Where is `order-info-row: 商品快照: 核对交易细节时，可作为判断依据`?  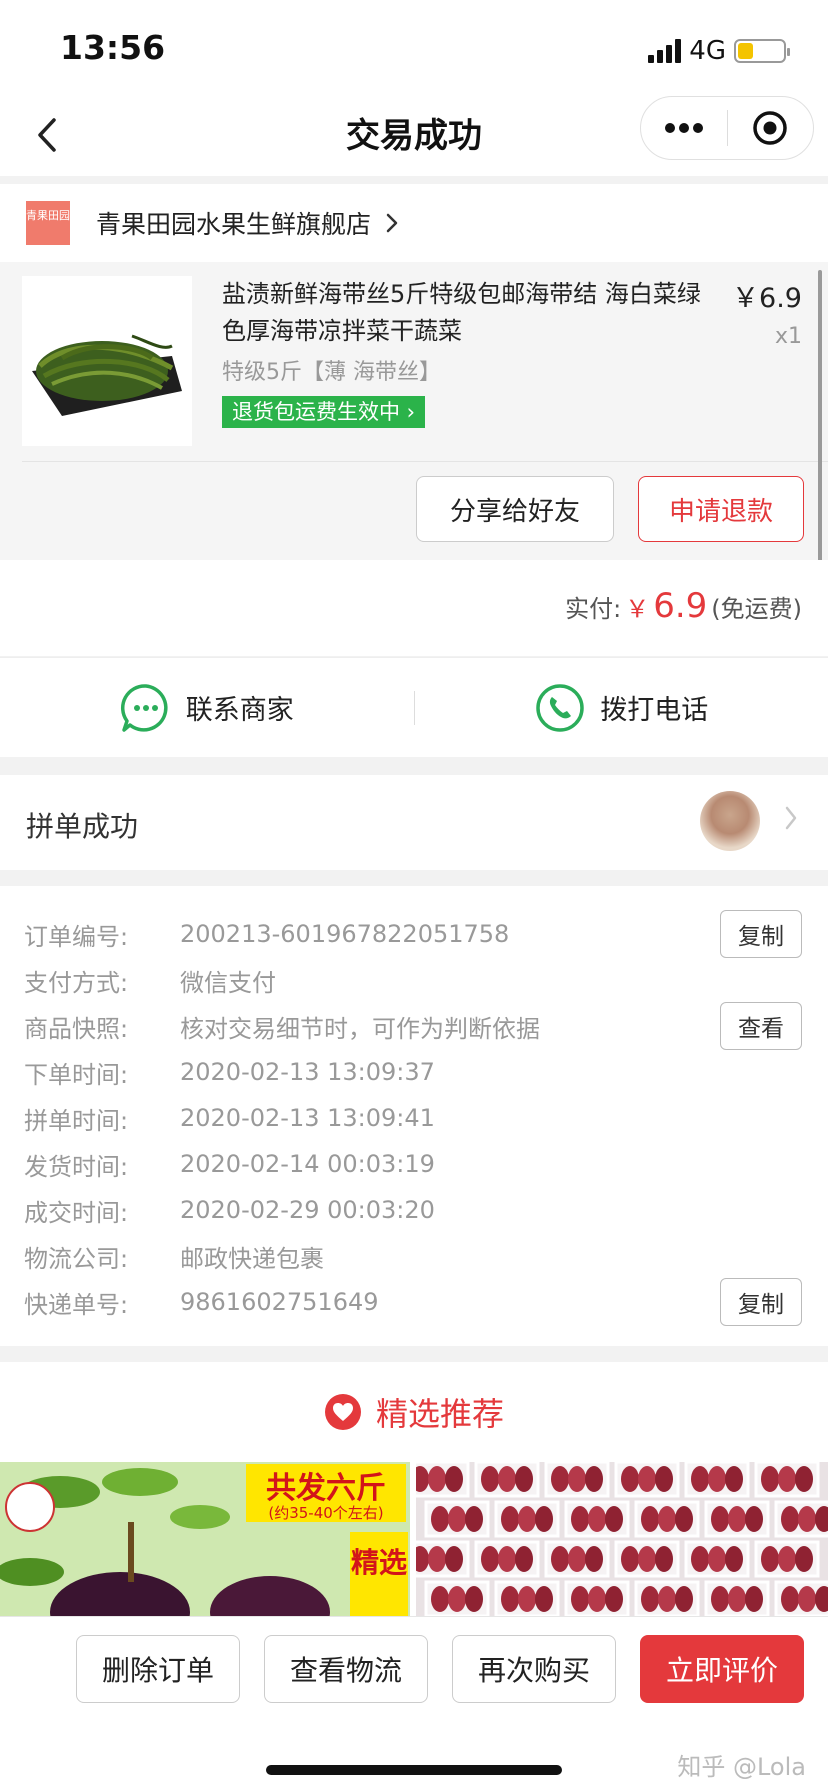
order-info-row: 商品快照: 核对交易细节时，可作为判断依据 is located at coordinates (282, 1026).